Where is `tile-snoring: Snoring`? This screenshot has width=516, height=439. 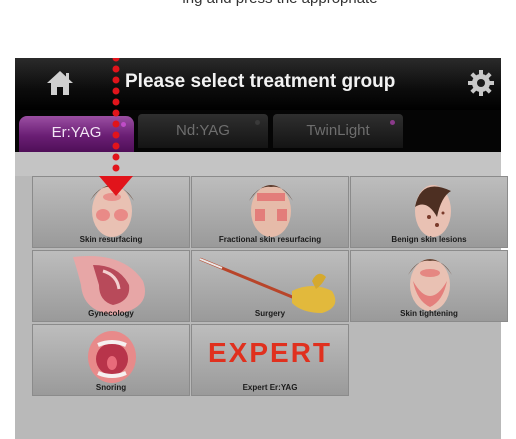
tile-snoring: Snoring is located at coordinates (111, 360).